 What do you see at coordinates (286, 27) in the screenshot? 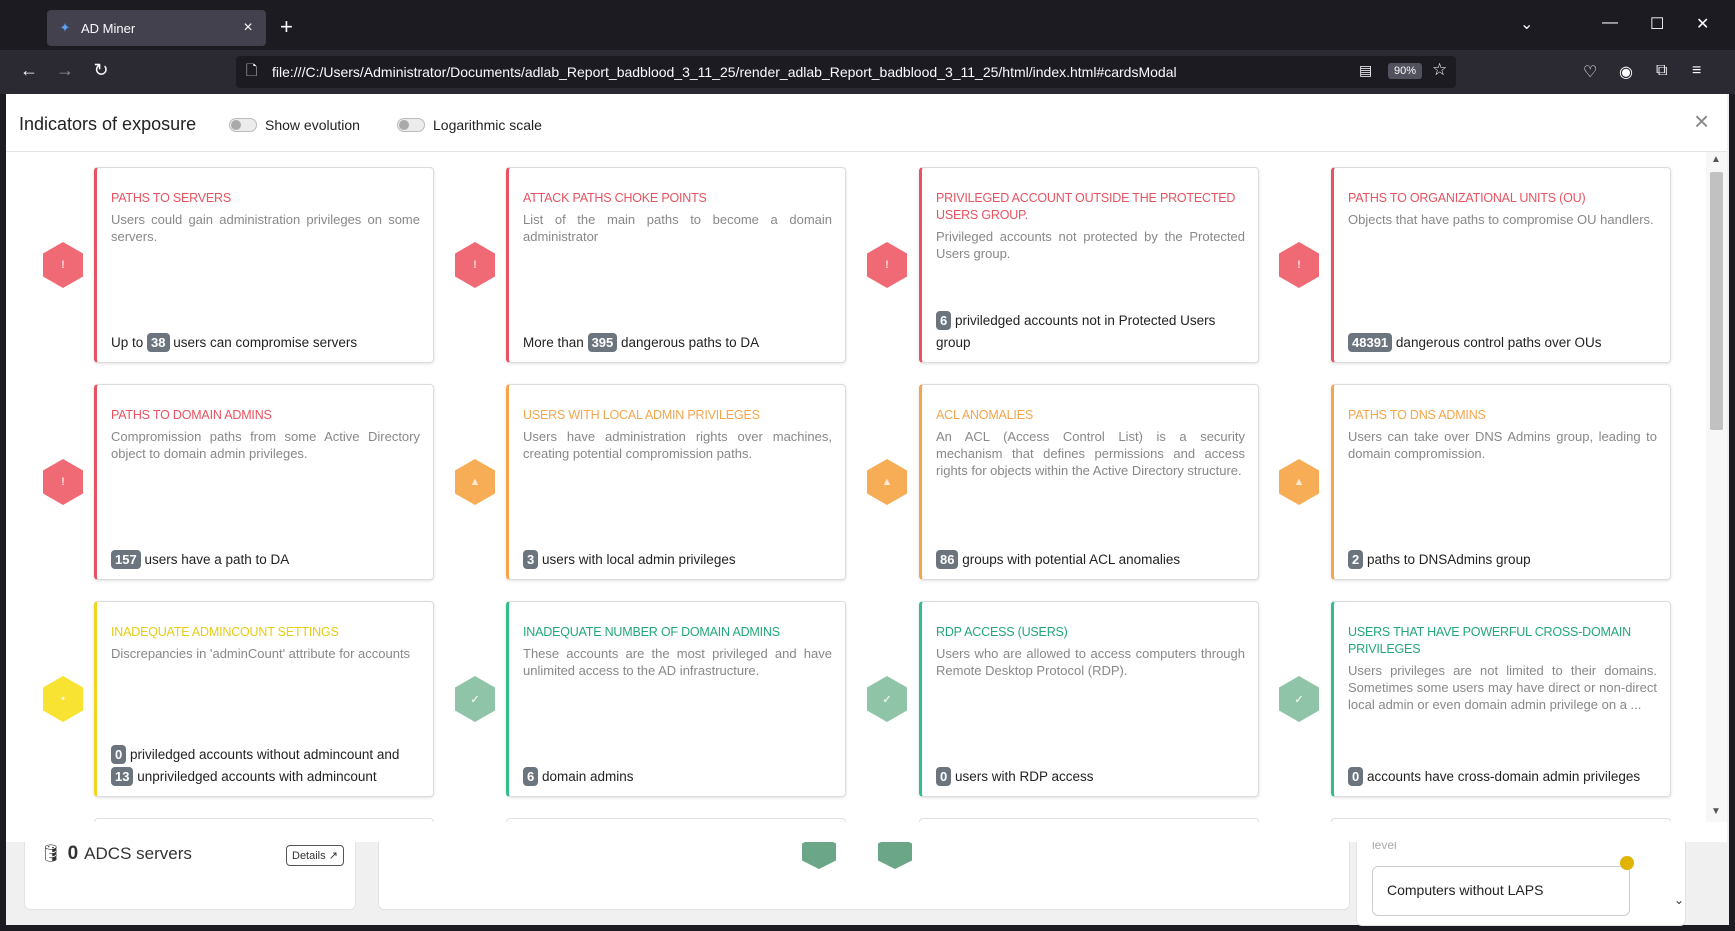
I see `new-tab-icon: +` at bounding box center [286, 27].